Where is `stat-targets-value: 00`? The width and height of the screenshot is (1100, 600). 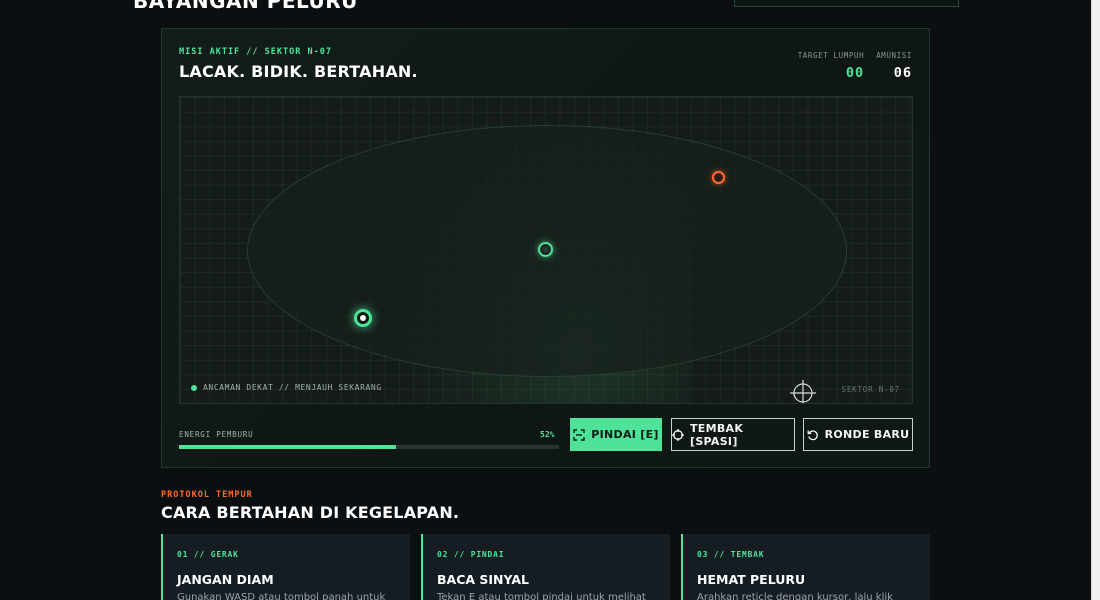
stat-targets-value: 00 is located at coordinates (855, 73).